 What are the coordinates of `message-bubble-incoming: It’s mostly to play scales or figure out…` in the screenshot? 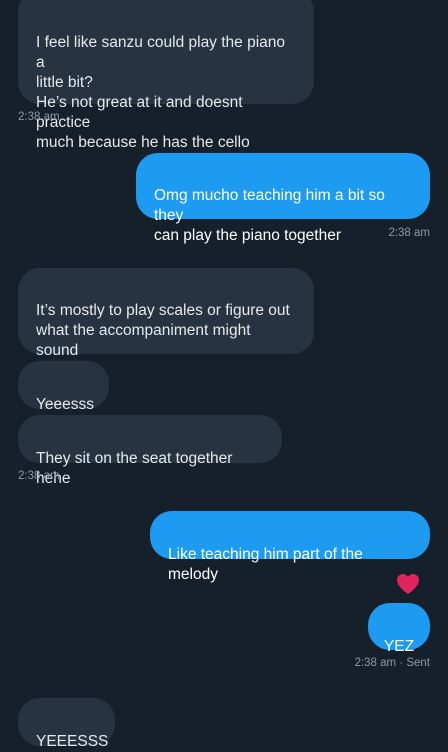 It's located at (166, 323).